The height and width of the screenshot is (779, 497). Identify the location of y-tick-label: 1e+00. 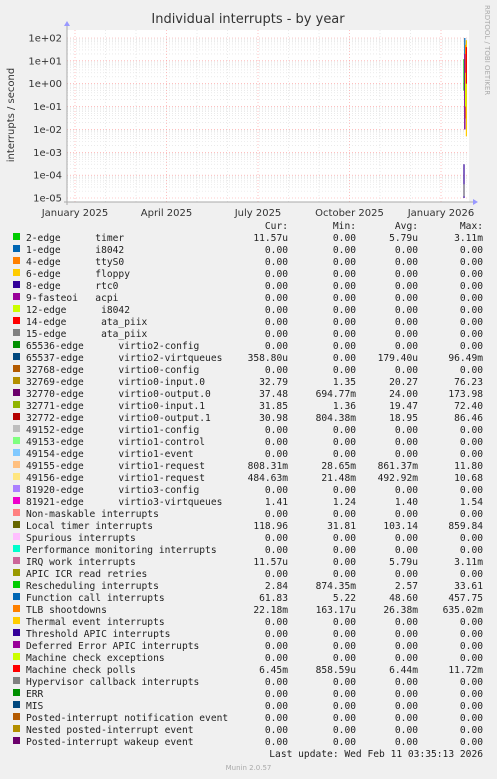
(45, 84).